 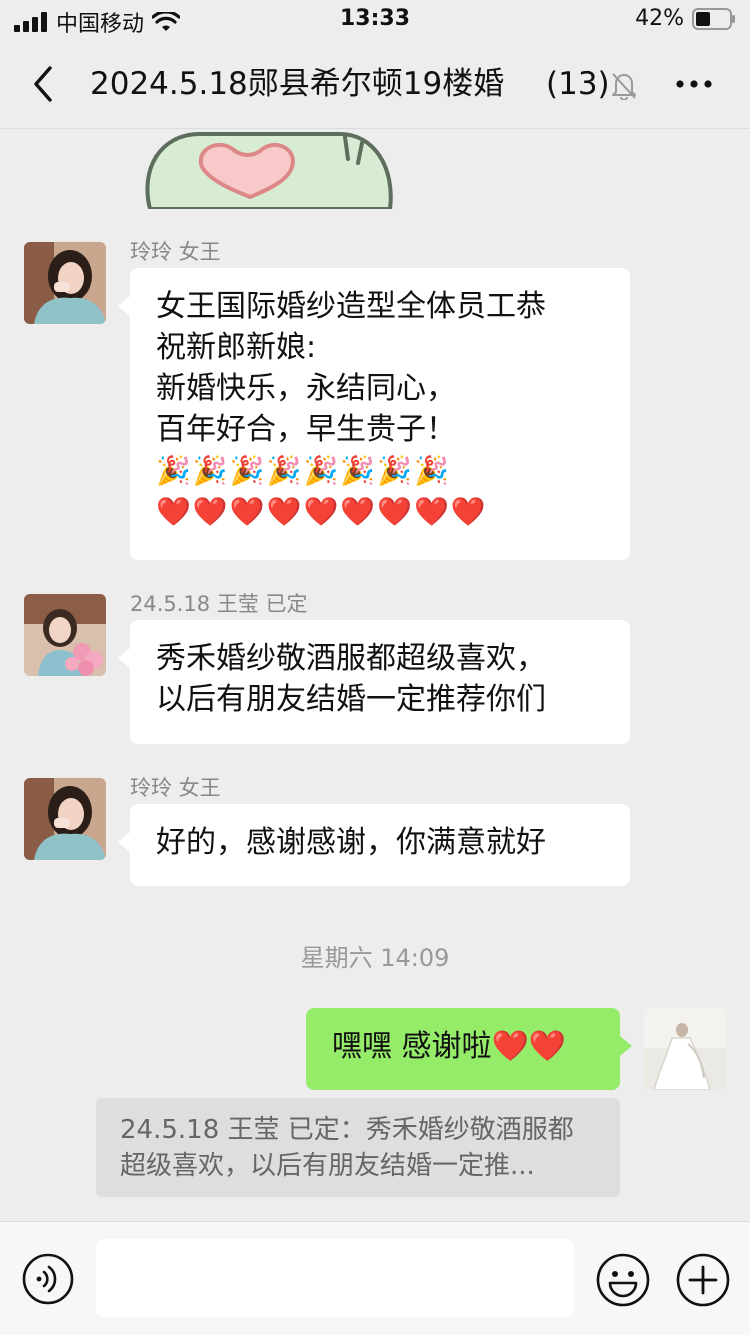 I want to click on heart-emoji-row: ❤️❤️❤️❤️❤️❤️❤️❤️❤️, so click(x=322, y=511).